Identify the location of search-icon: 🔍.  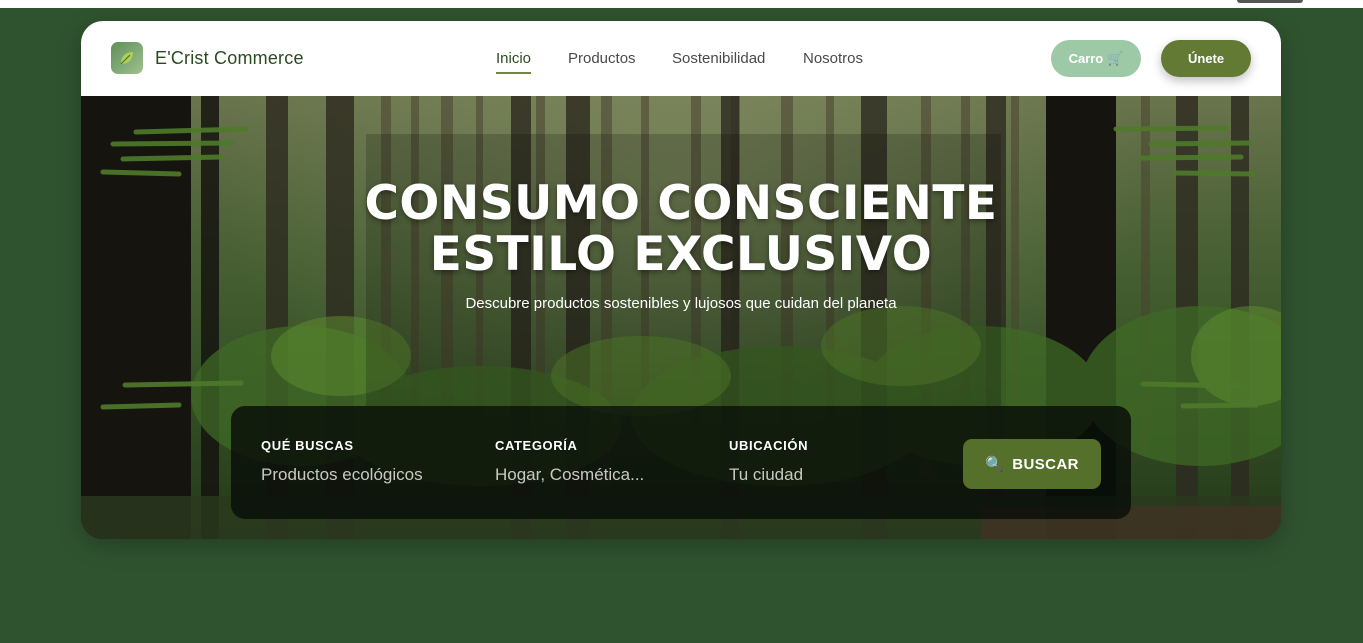
(995, 464).